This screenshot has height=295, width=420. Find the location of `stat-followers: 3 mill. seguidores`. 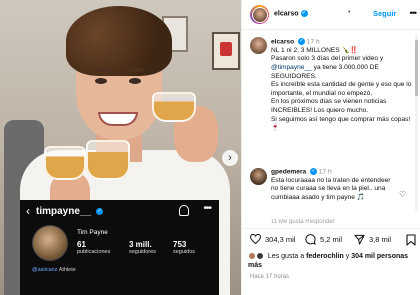

stat-followers: 3 mill. seguidores is located at coordinates (142, 247).